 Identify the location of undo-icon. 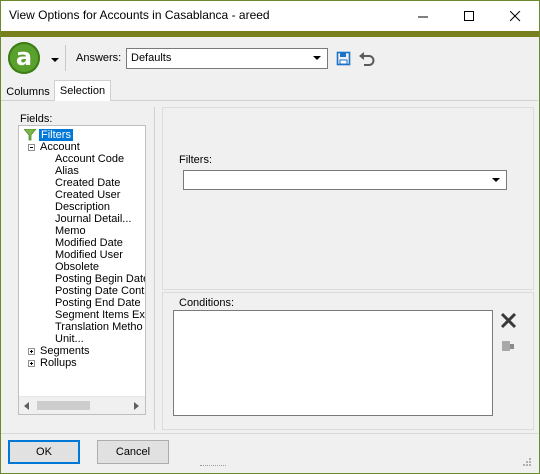
(367, 59).